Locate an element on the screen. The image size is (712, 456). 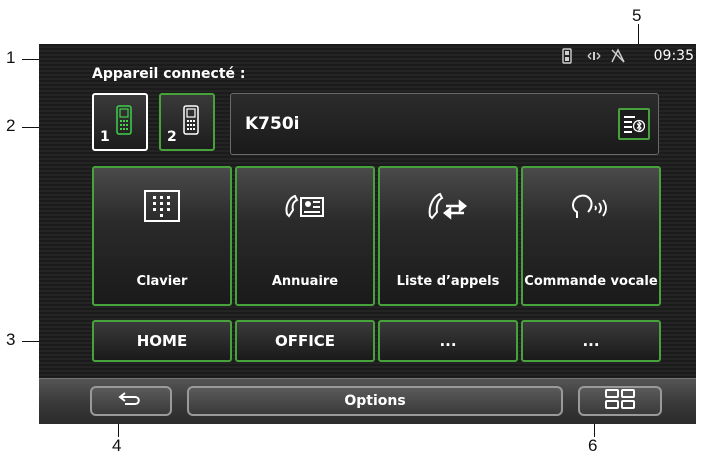
tile-label: Commande vocale is located at coordinates (591, 281).